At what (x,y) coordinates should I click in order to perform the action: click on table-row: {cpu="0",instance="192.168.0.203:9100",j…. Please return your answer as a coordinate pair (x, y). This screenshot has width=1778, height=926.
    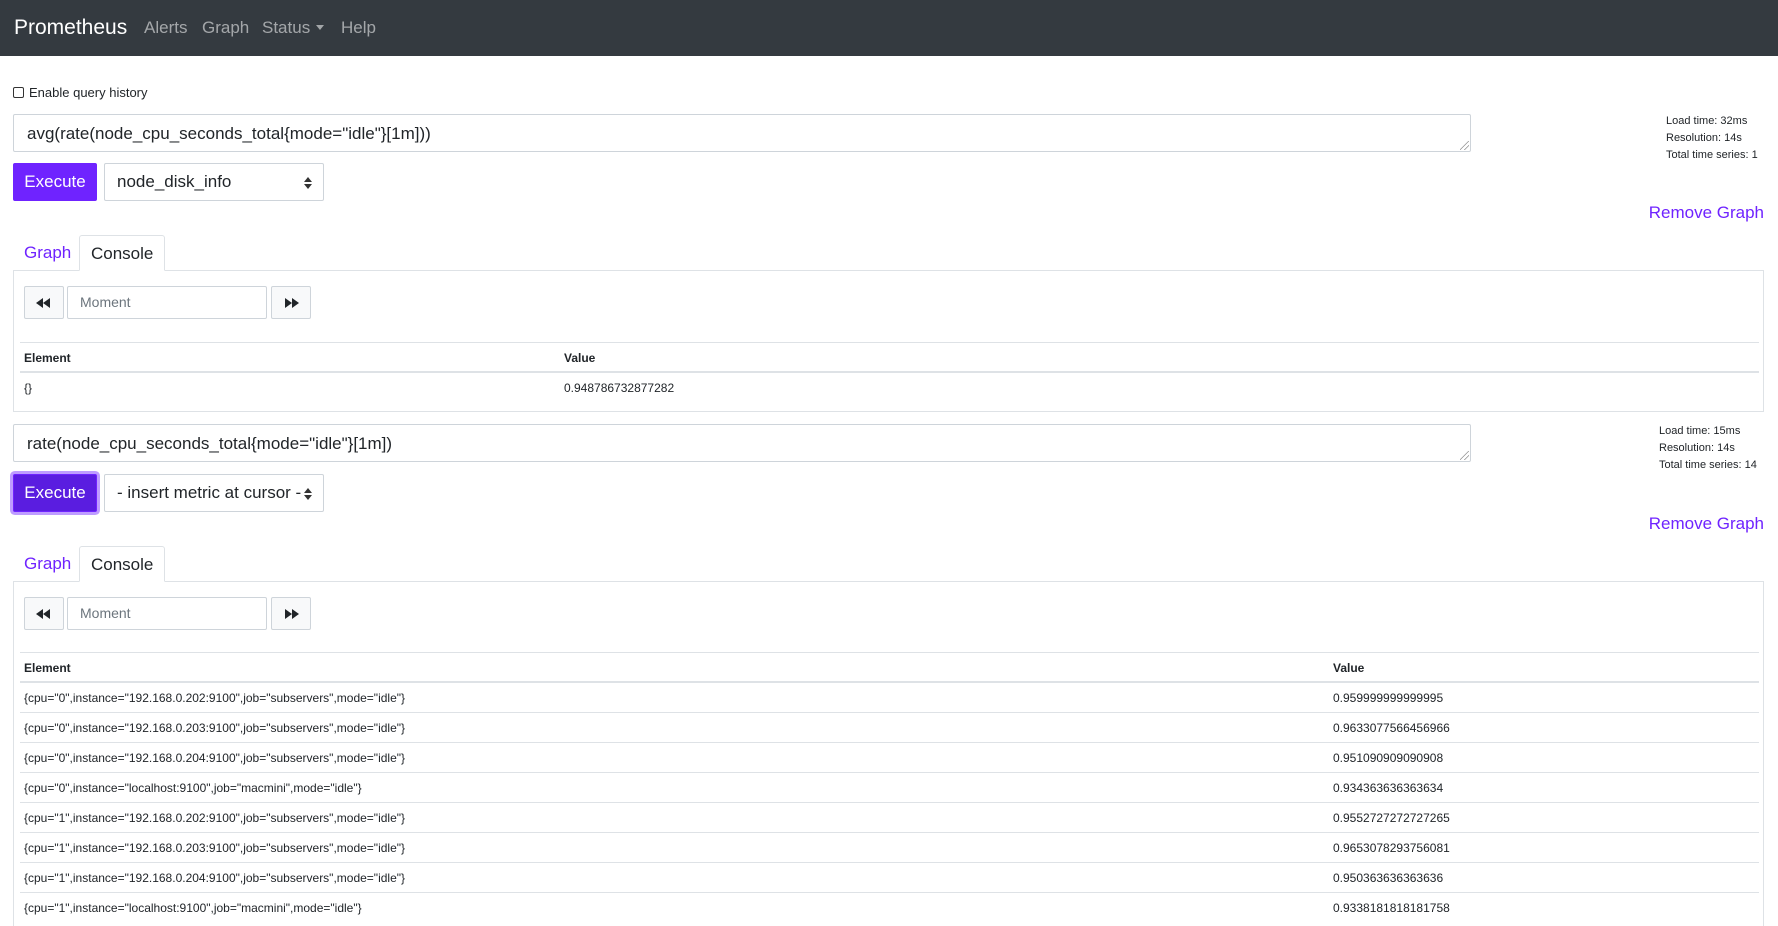
    Looking at the image, I should click on (889, 728).